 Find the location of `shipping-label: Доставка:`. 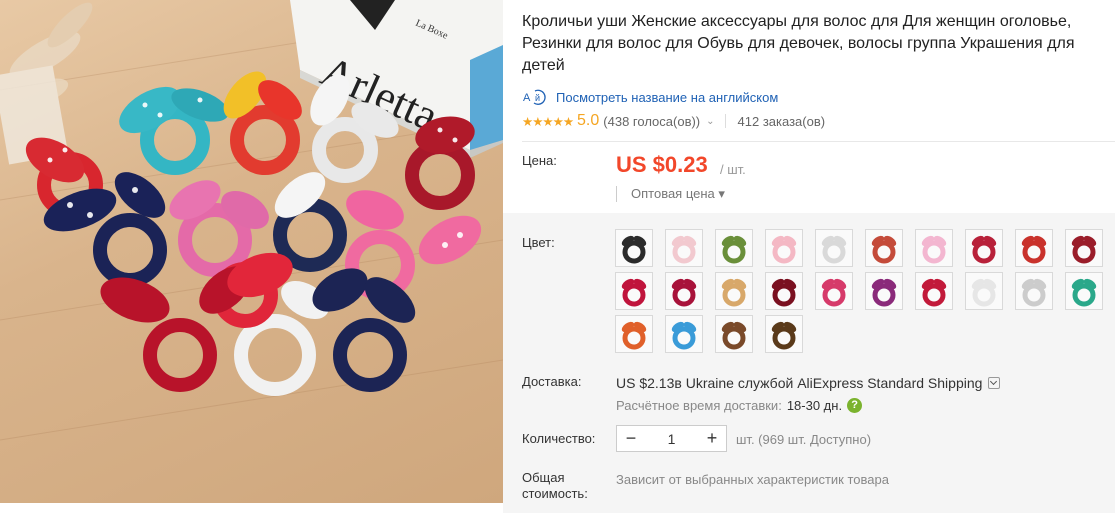

shipping-label: Доставка: is located at coordinates (552, 381).